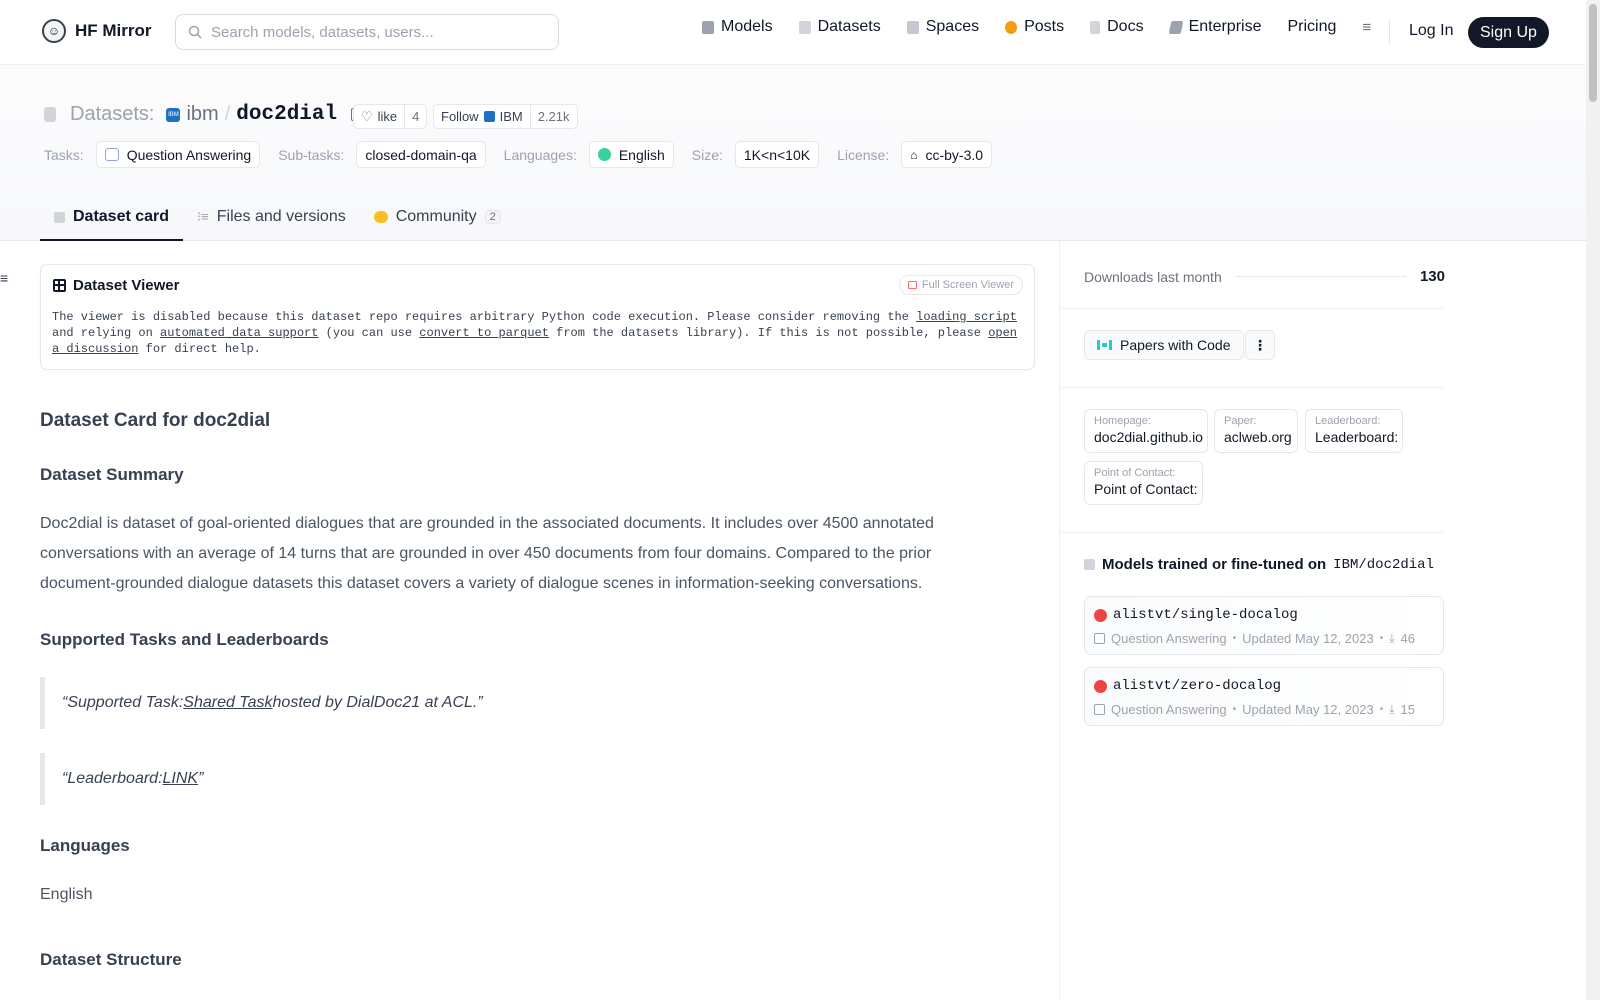 This screenshot has height=1000, width=1600. What do you see at coordinates (912, 27) in the screenshot?
I see `spaces-icon` at bounding box center [912, 27].